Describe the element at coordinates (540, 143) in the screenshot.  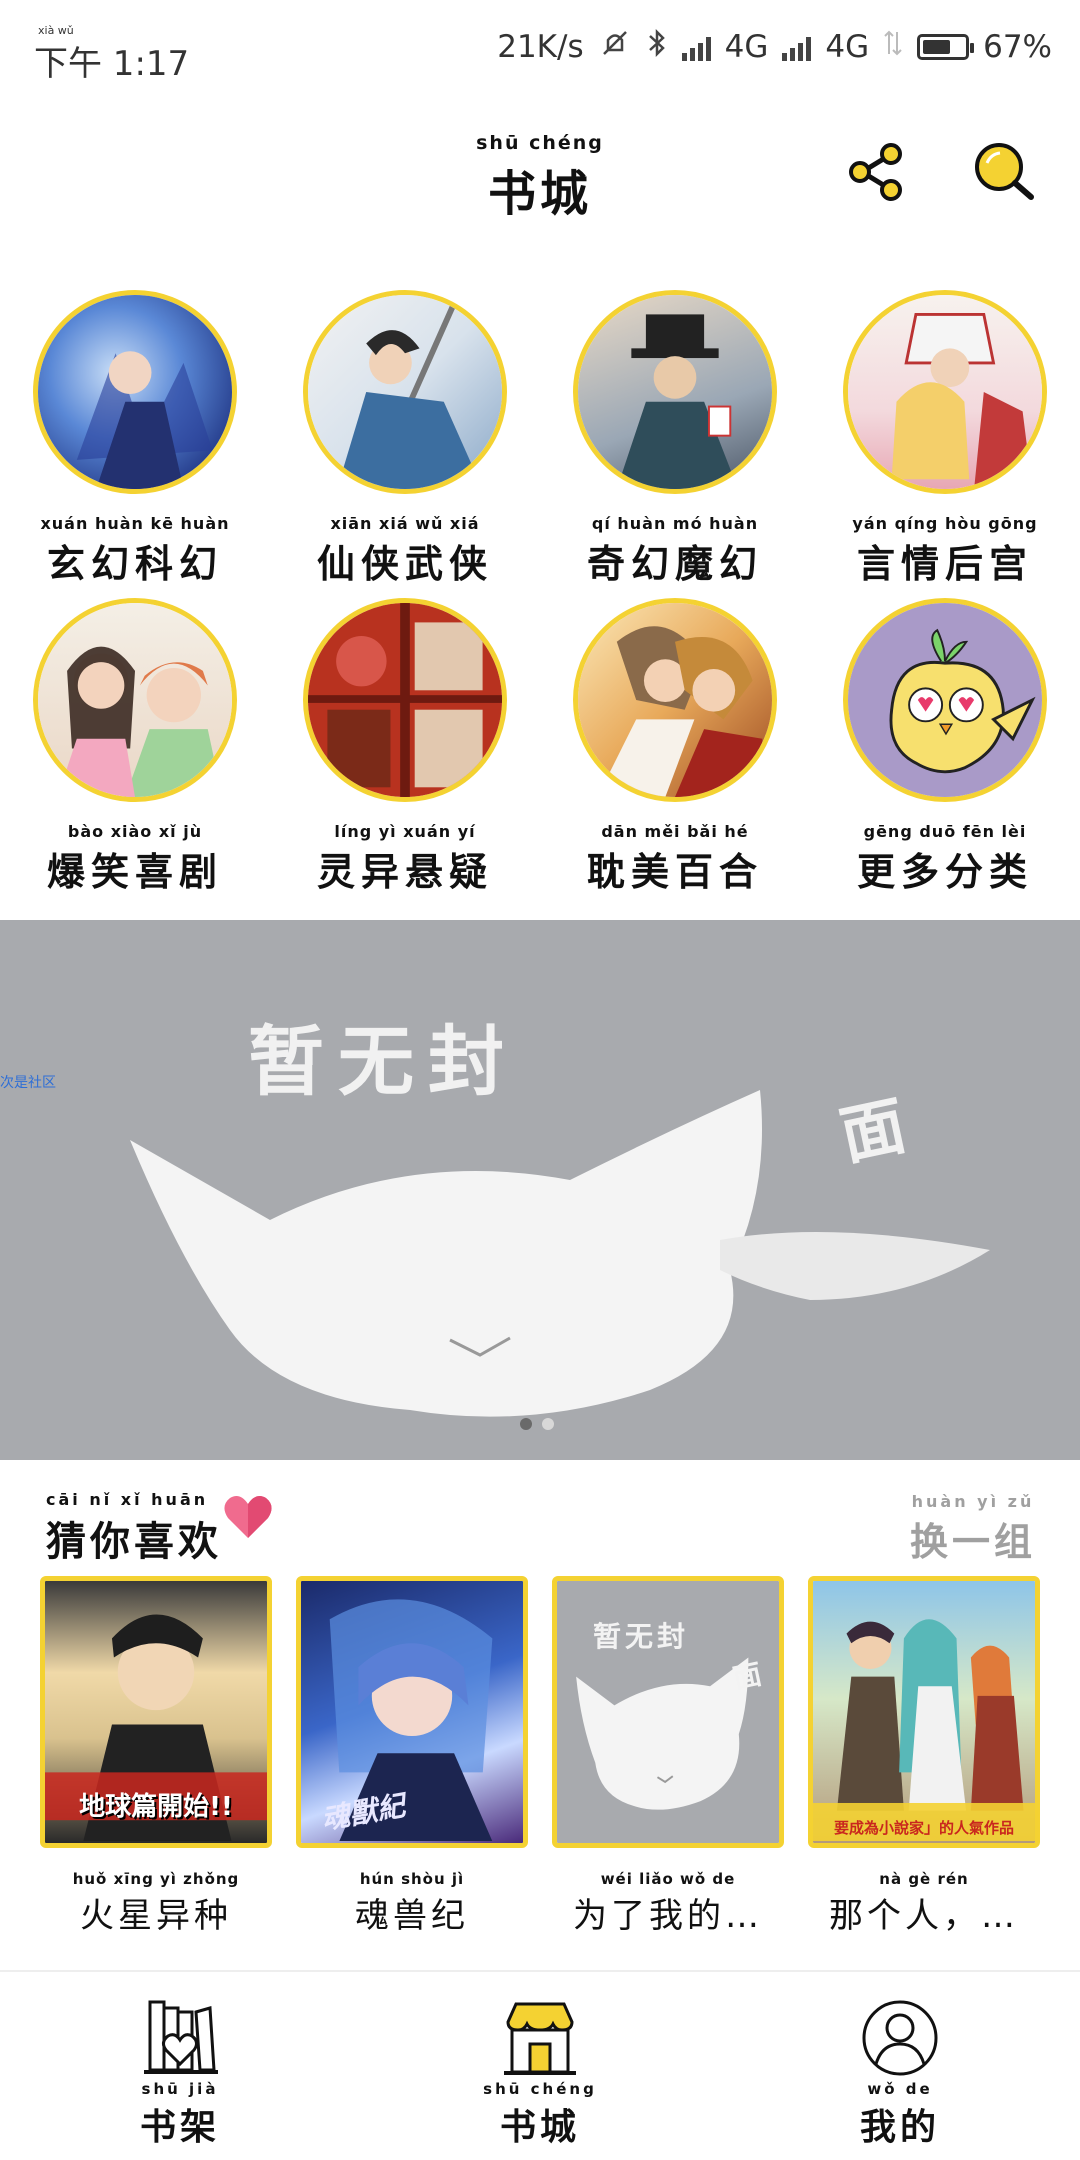
I see `page-title-pinyin: shū chéng` at that location.